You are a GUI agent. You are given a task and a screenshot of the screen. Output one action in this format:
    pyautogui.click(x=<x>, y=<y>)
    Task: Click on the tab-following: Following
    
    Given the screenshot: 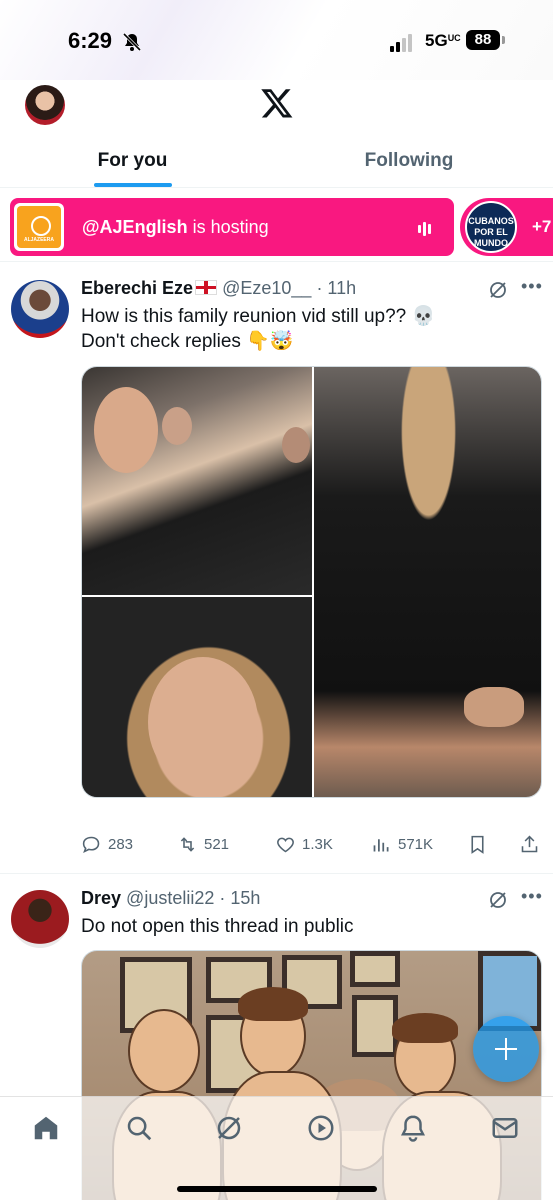 What is the action you would take?
    pyautogui.click(x=409, y=163)
    